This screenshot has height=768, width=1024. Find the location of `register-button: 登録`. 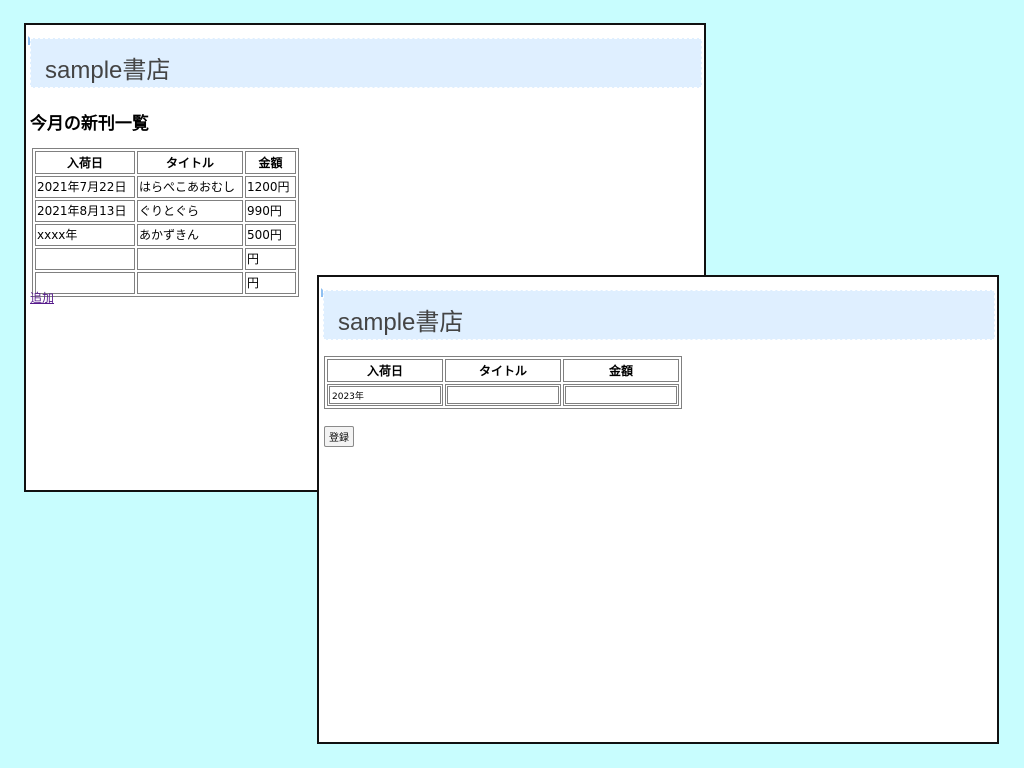

register-button: 登録 is located at coordinates (339, 436).